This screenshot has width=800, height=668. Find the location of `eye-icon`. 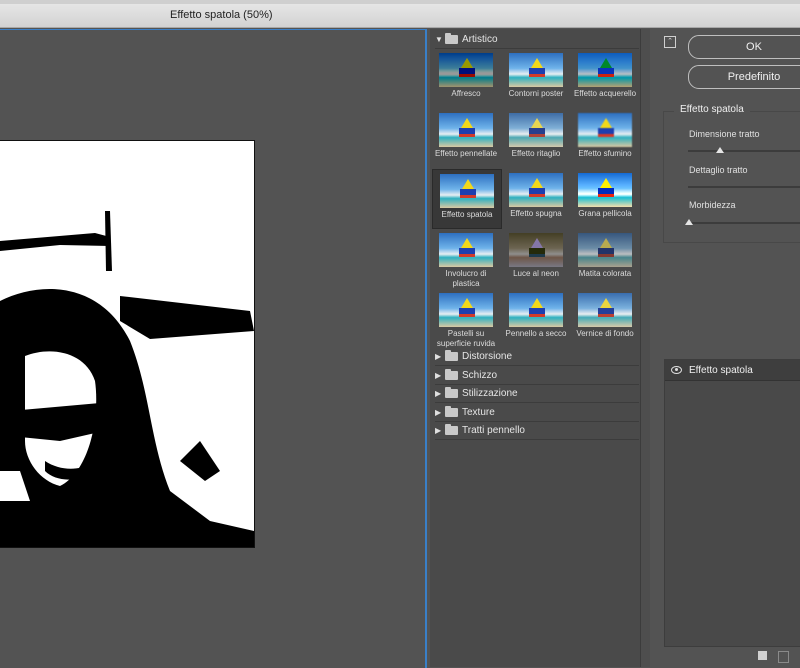

eye-icon is located at coordinates (676, 370).